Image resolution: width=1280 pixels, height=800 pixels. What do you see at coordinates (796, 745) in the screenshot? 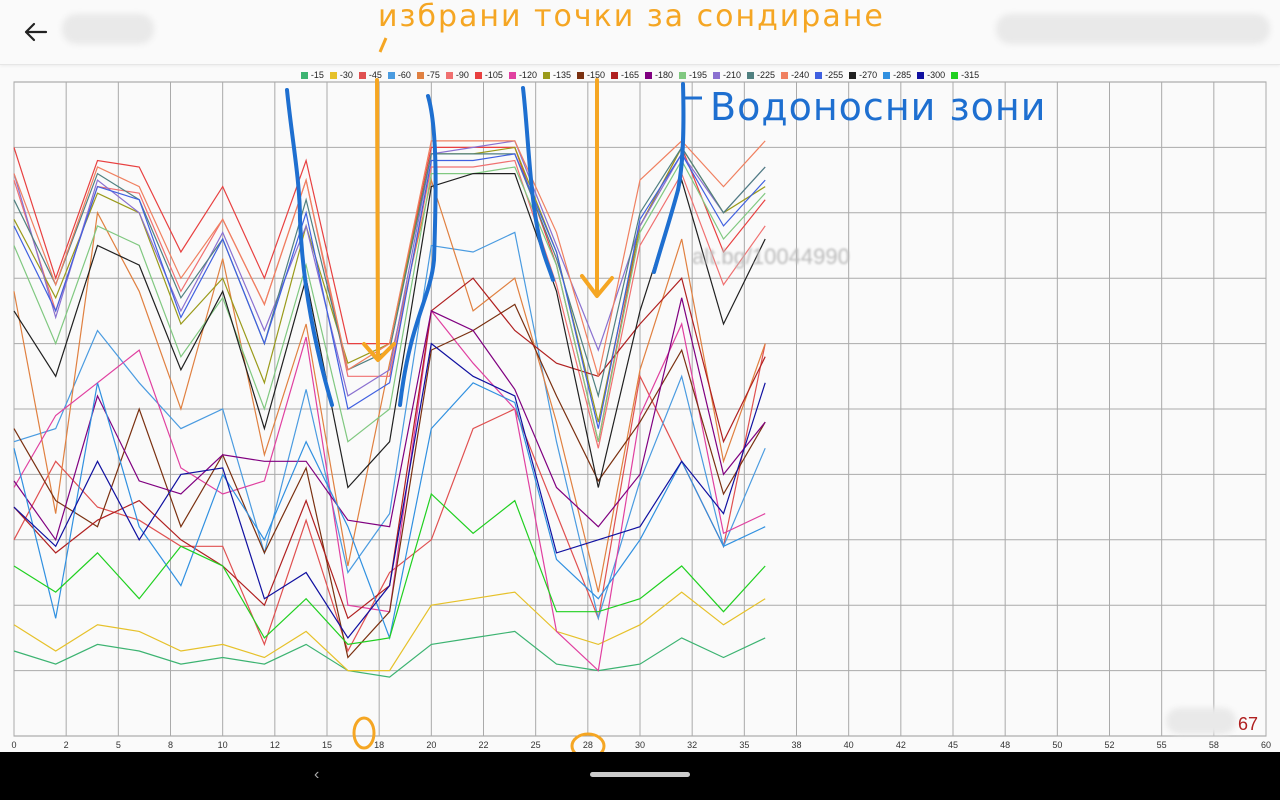
I see `x-tick-label: 38` at bounding box center [796, 745].